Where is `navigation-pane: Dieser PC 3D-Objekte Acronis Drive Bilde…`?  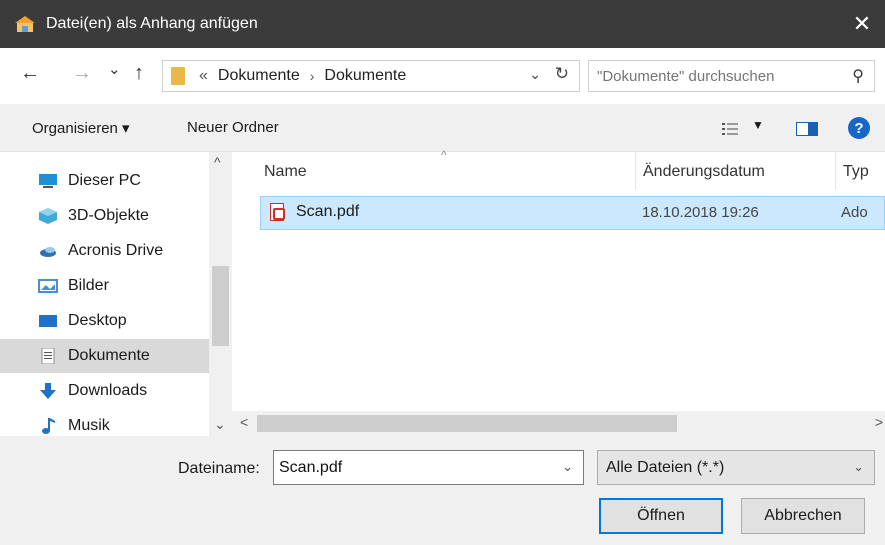 navigation-pane: Dieser PC 3D-Objekte Acronis Drive Bilde… is located at coordinates (116, 294).